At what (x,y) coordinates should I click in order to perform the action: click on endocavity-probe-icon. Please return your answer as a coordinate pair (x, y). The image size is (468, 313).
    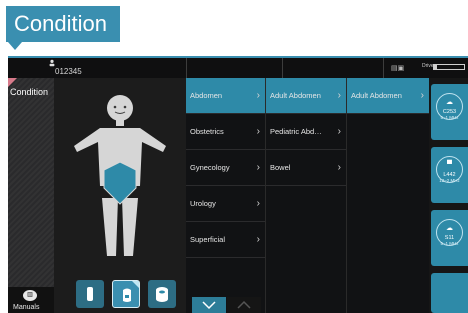
    Looking at the image, I should click on (162, 294).